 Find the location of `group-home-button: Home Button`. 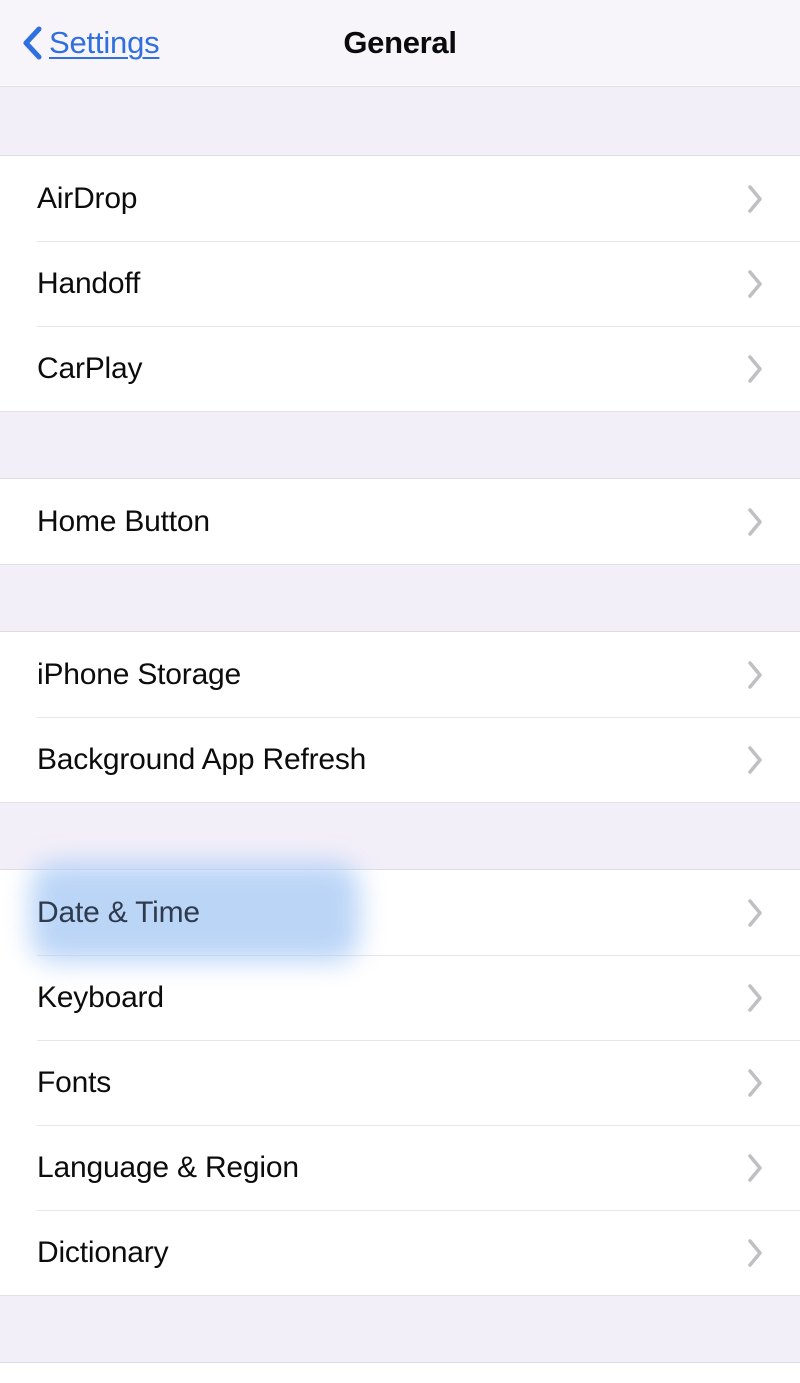

group-home-button: Home Button is located at coordinates (400, 521).